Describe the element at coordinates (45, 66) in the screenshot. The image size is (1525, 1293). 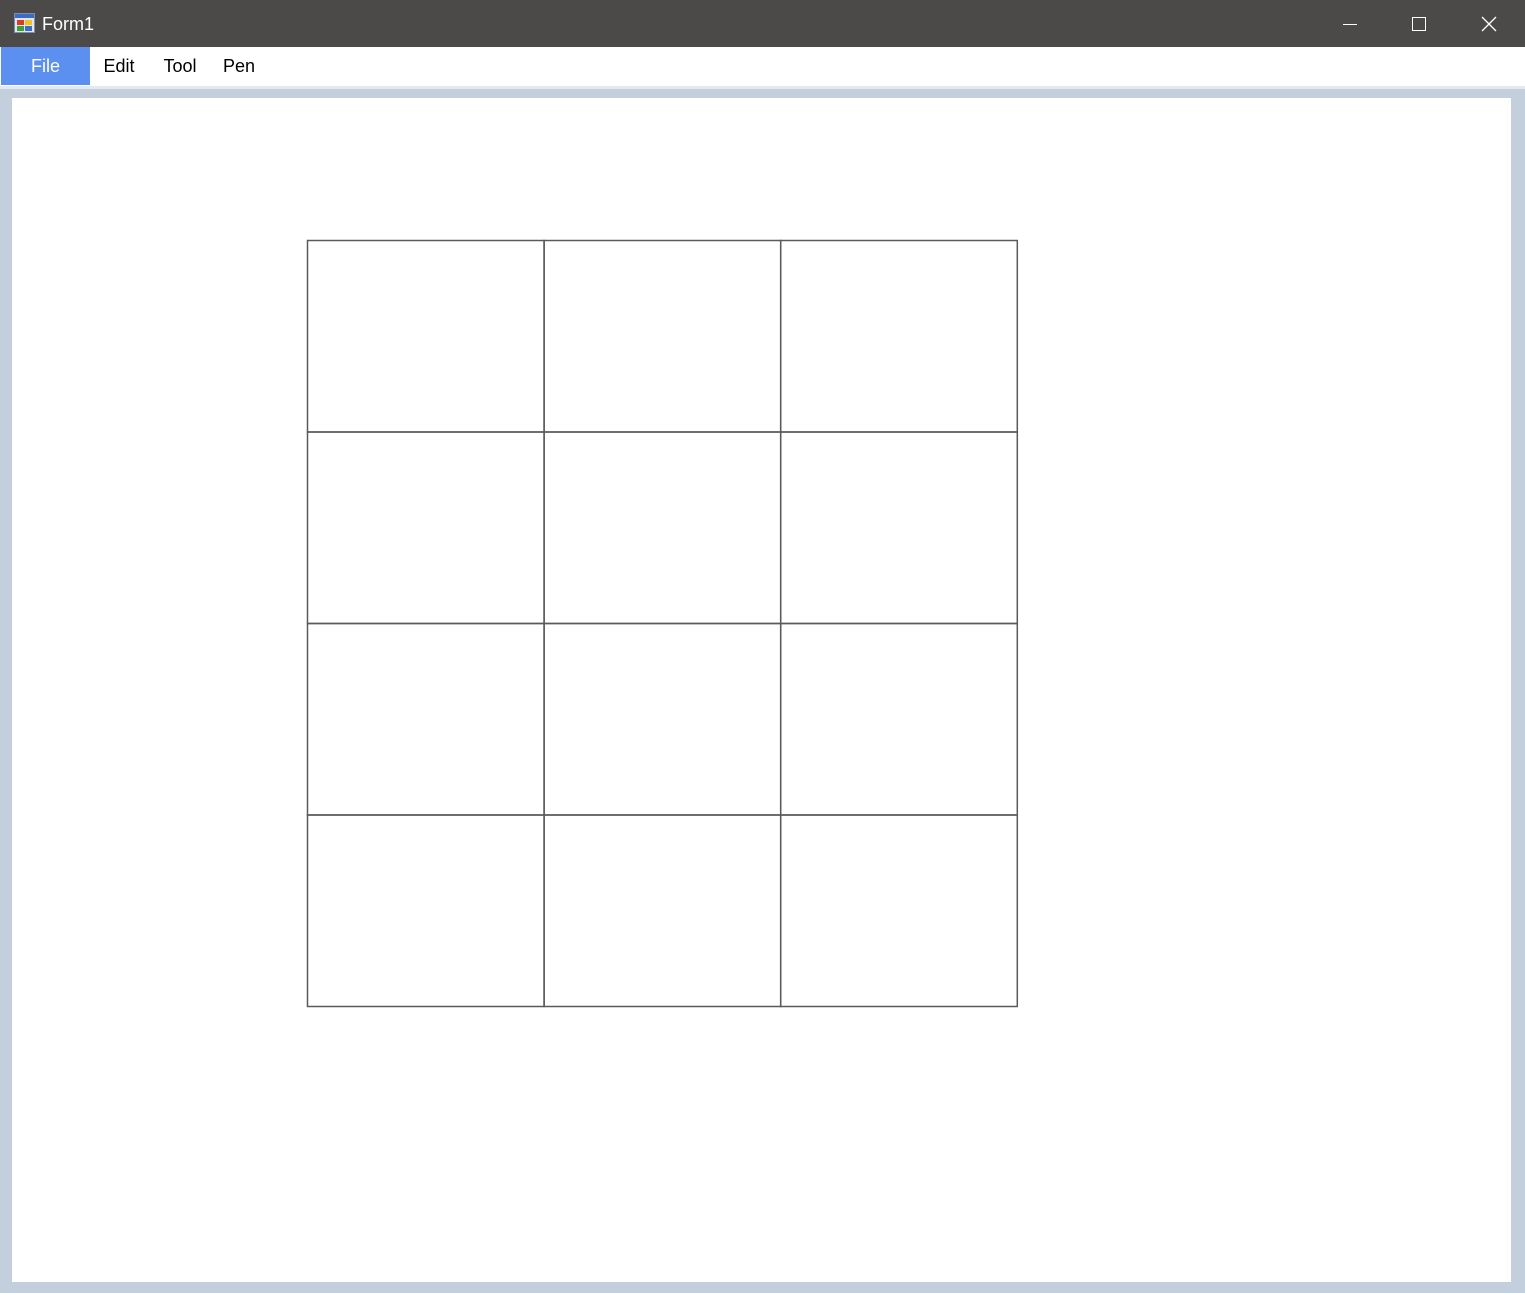
I see `menu-file: File` at that location.